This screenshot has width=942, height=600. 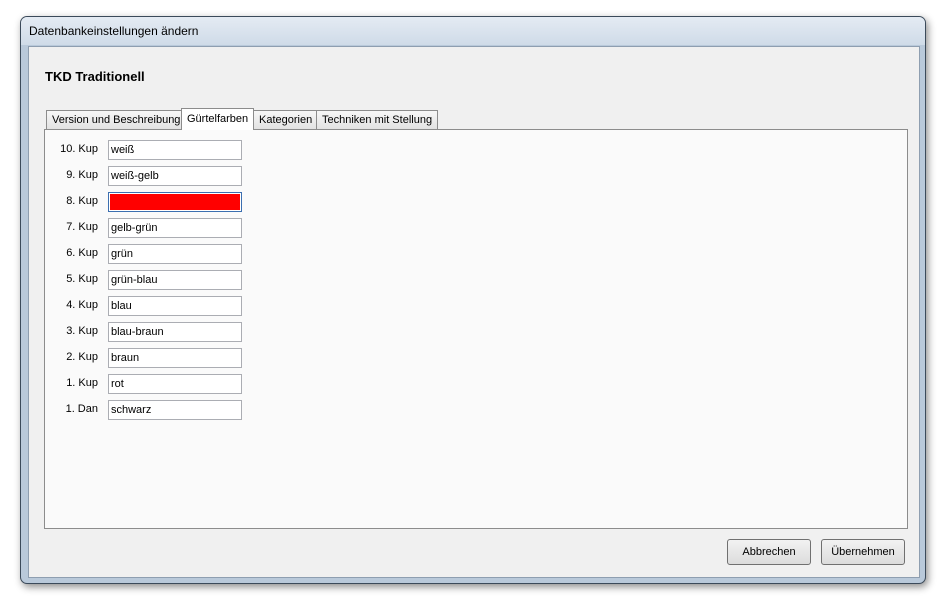 I want to click on belt-rank-label: 7. Kup, so click(x=82, y=227).